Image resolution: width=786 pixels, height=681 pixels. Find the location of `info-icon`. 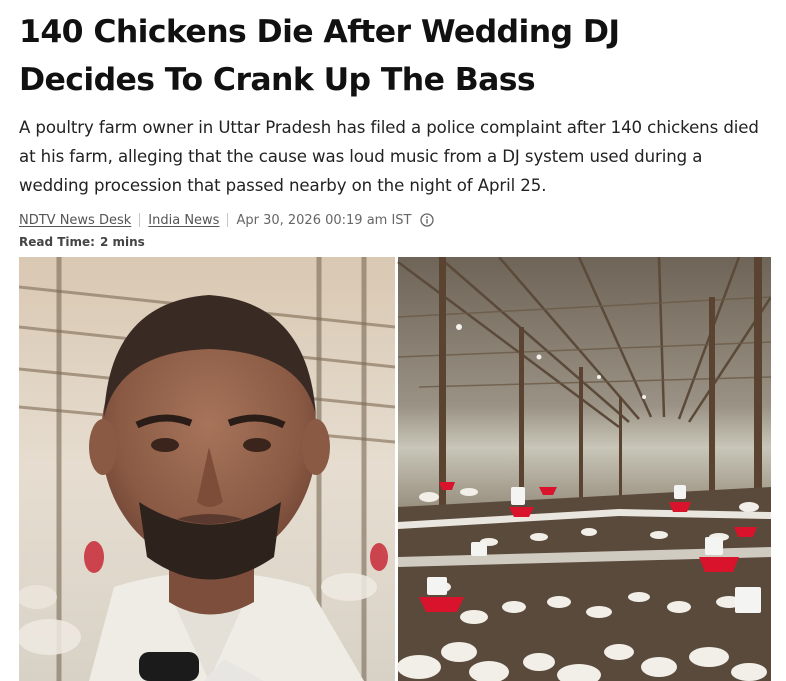

info-icon is located at coordinates (427, 220).